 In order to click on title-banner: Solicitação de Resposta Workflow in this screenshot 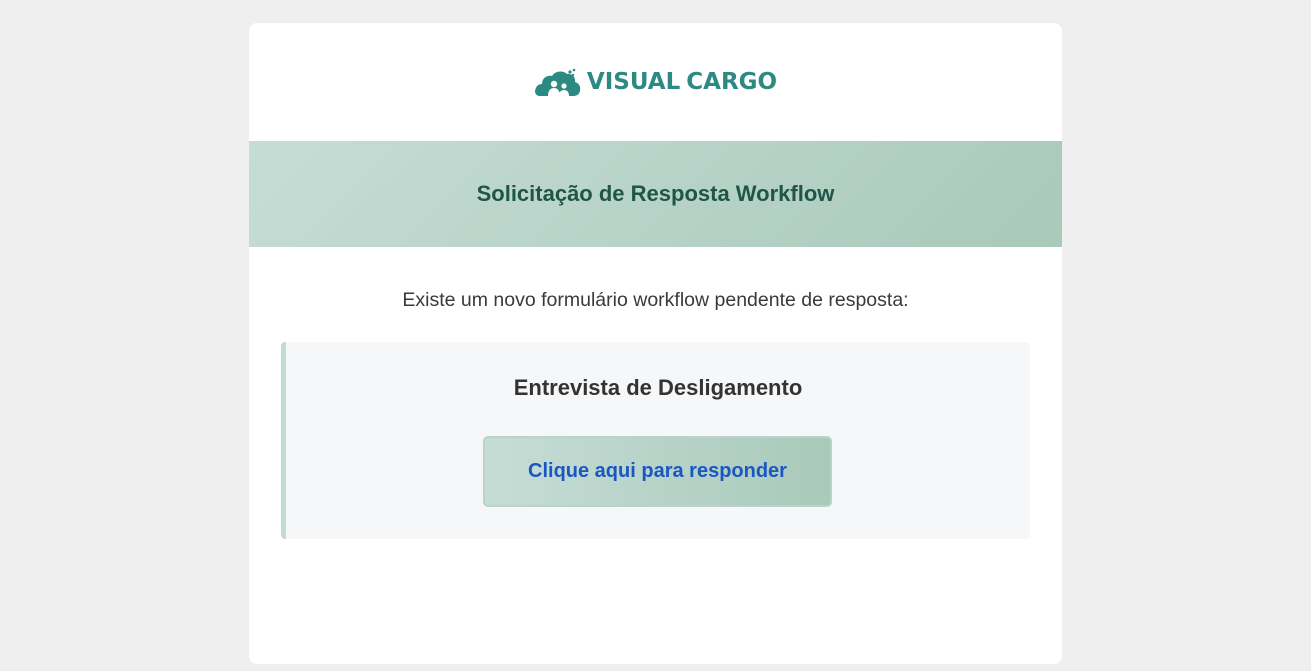, I will do `click(655, 194)`.